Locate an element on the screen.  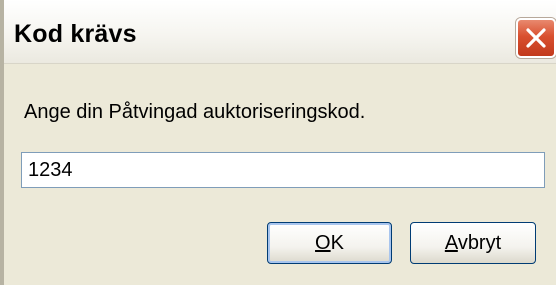
ok-button-label: OK is located at coordinates (329, 243).